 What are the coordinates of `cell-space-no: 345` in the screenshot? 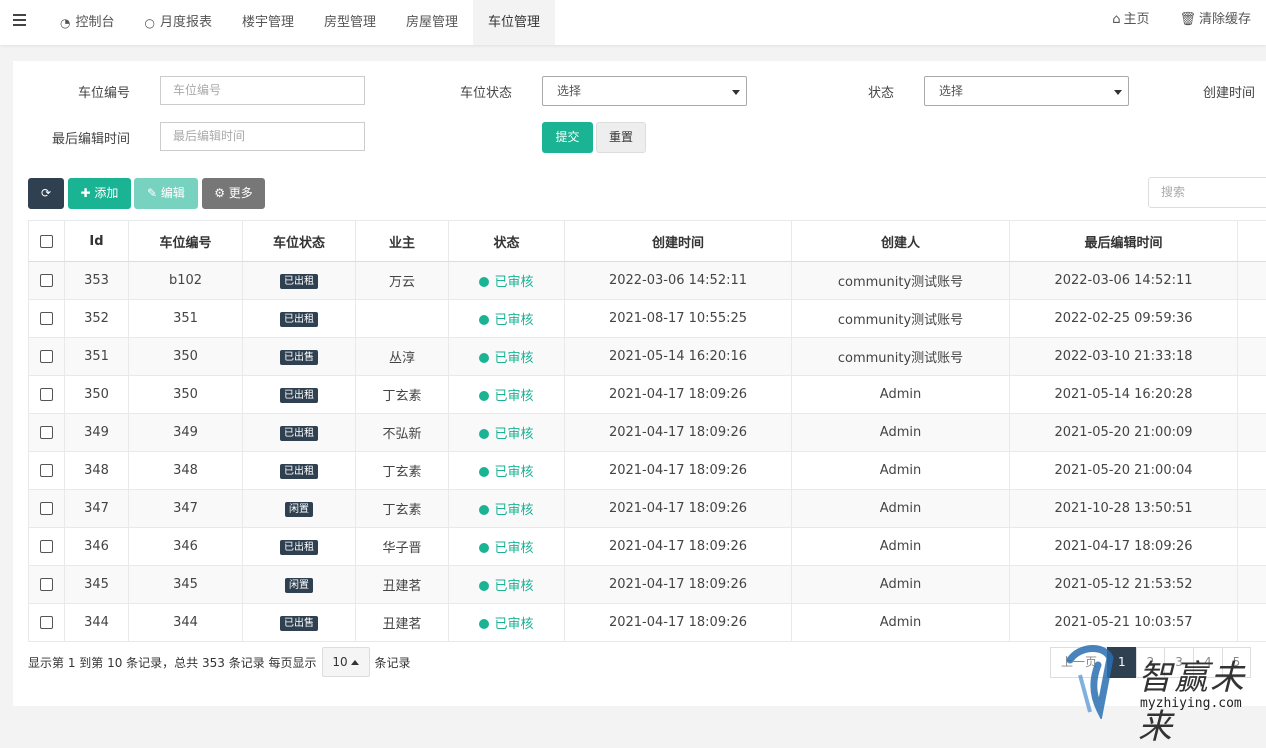 It's located at (186, 585).